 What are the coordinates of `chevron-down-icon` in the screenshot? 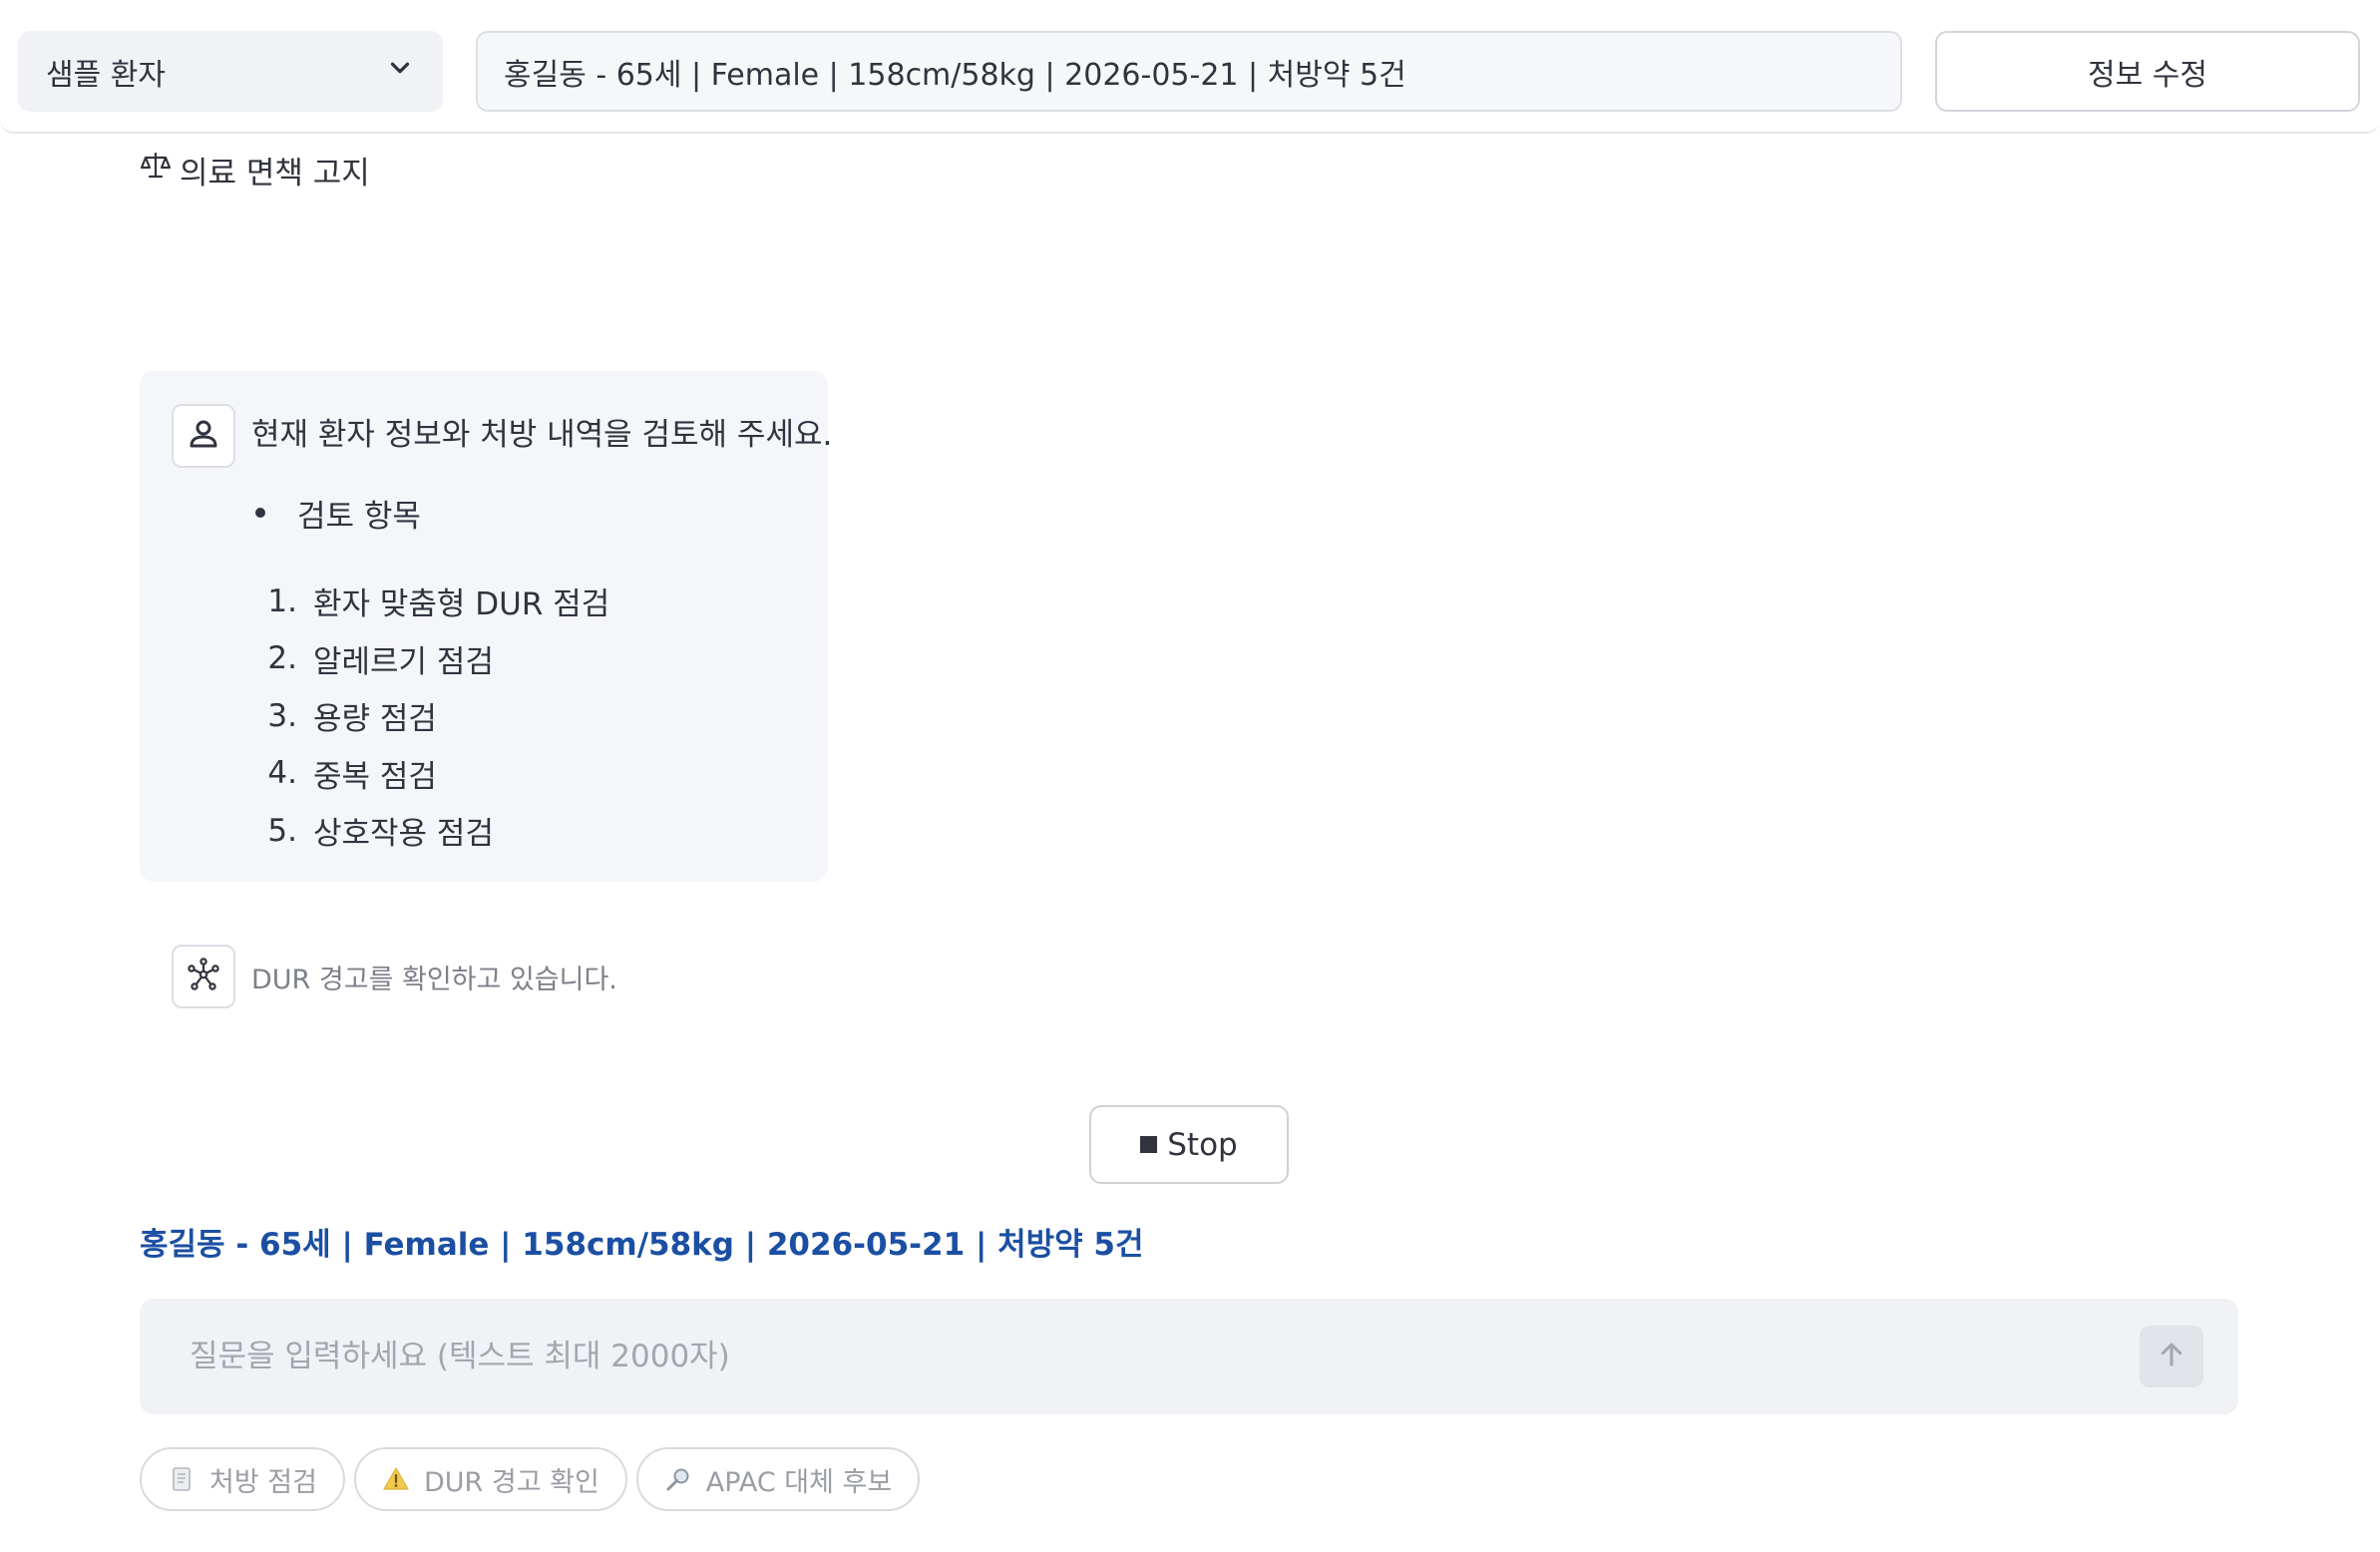 It's located at (400, 72).